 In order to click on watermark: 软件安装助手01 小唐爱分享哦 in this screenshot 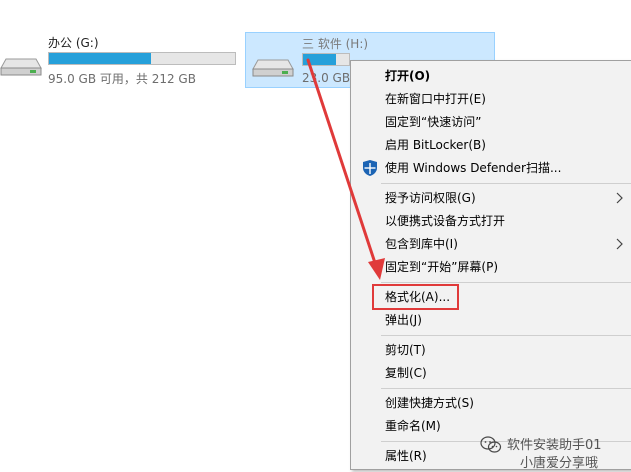, I will do `click(555, 452)`.